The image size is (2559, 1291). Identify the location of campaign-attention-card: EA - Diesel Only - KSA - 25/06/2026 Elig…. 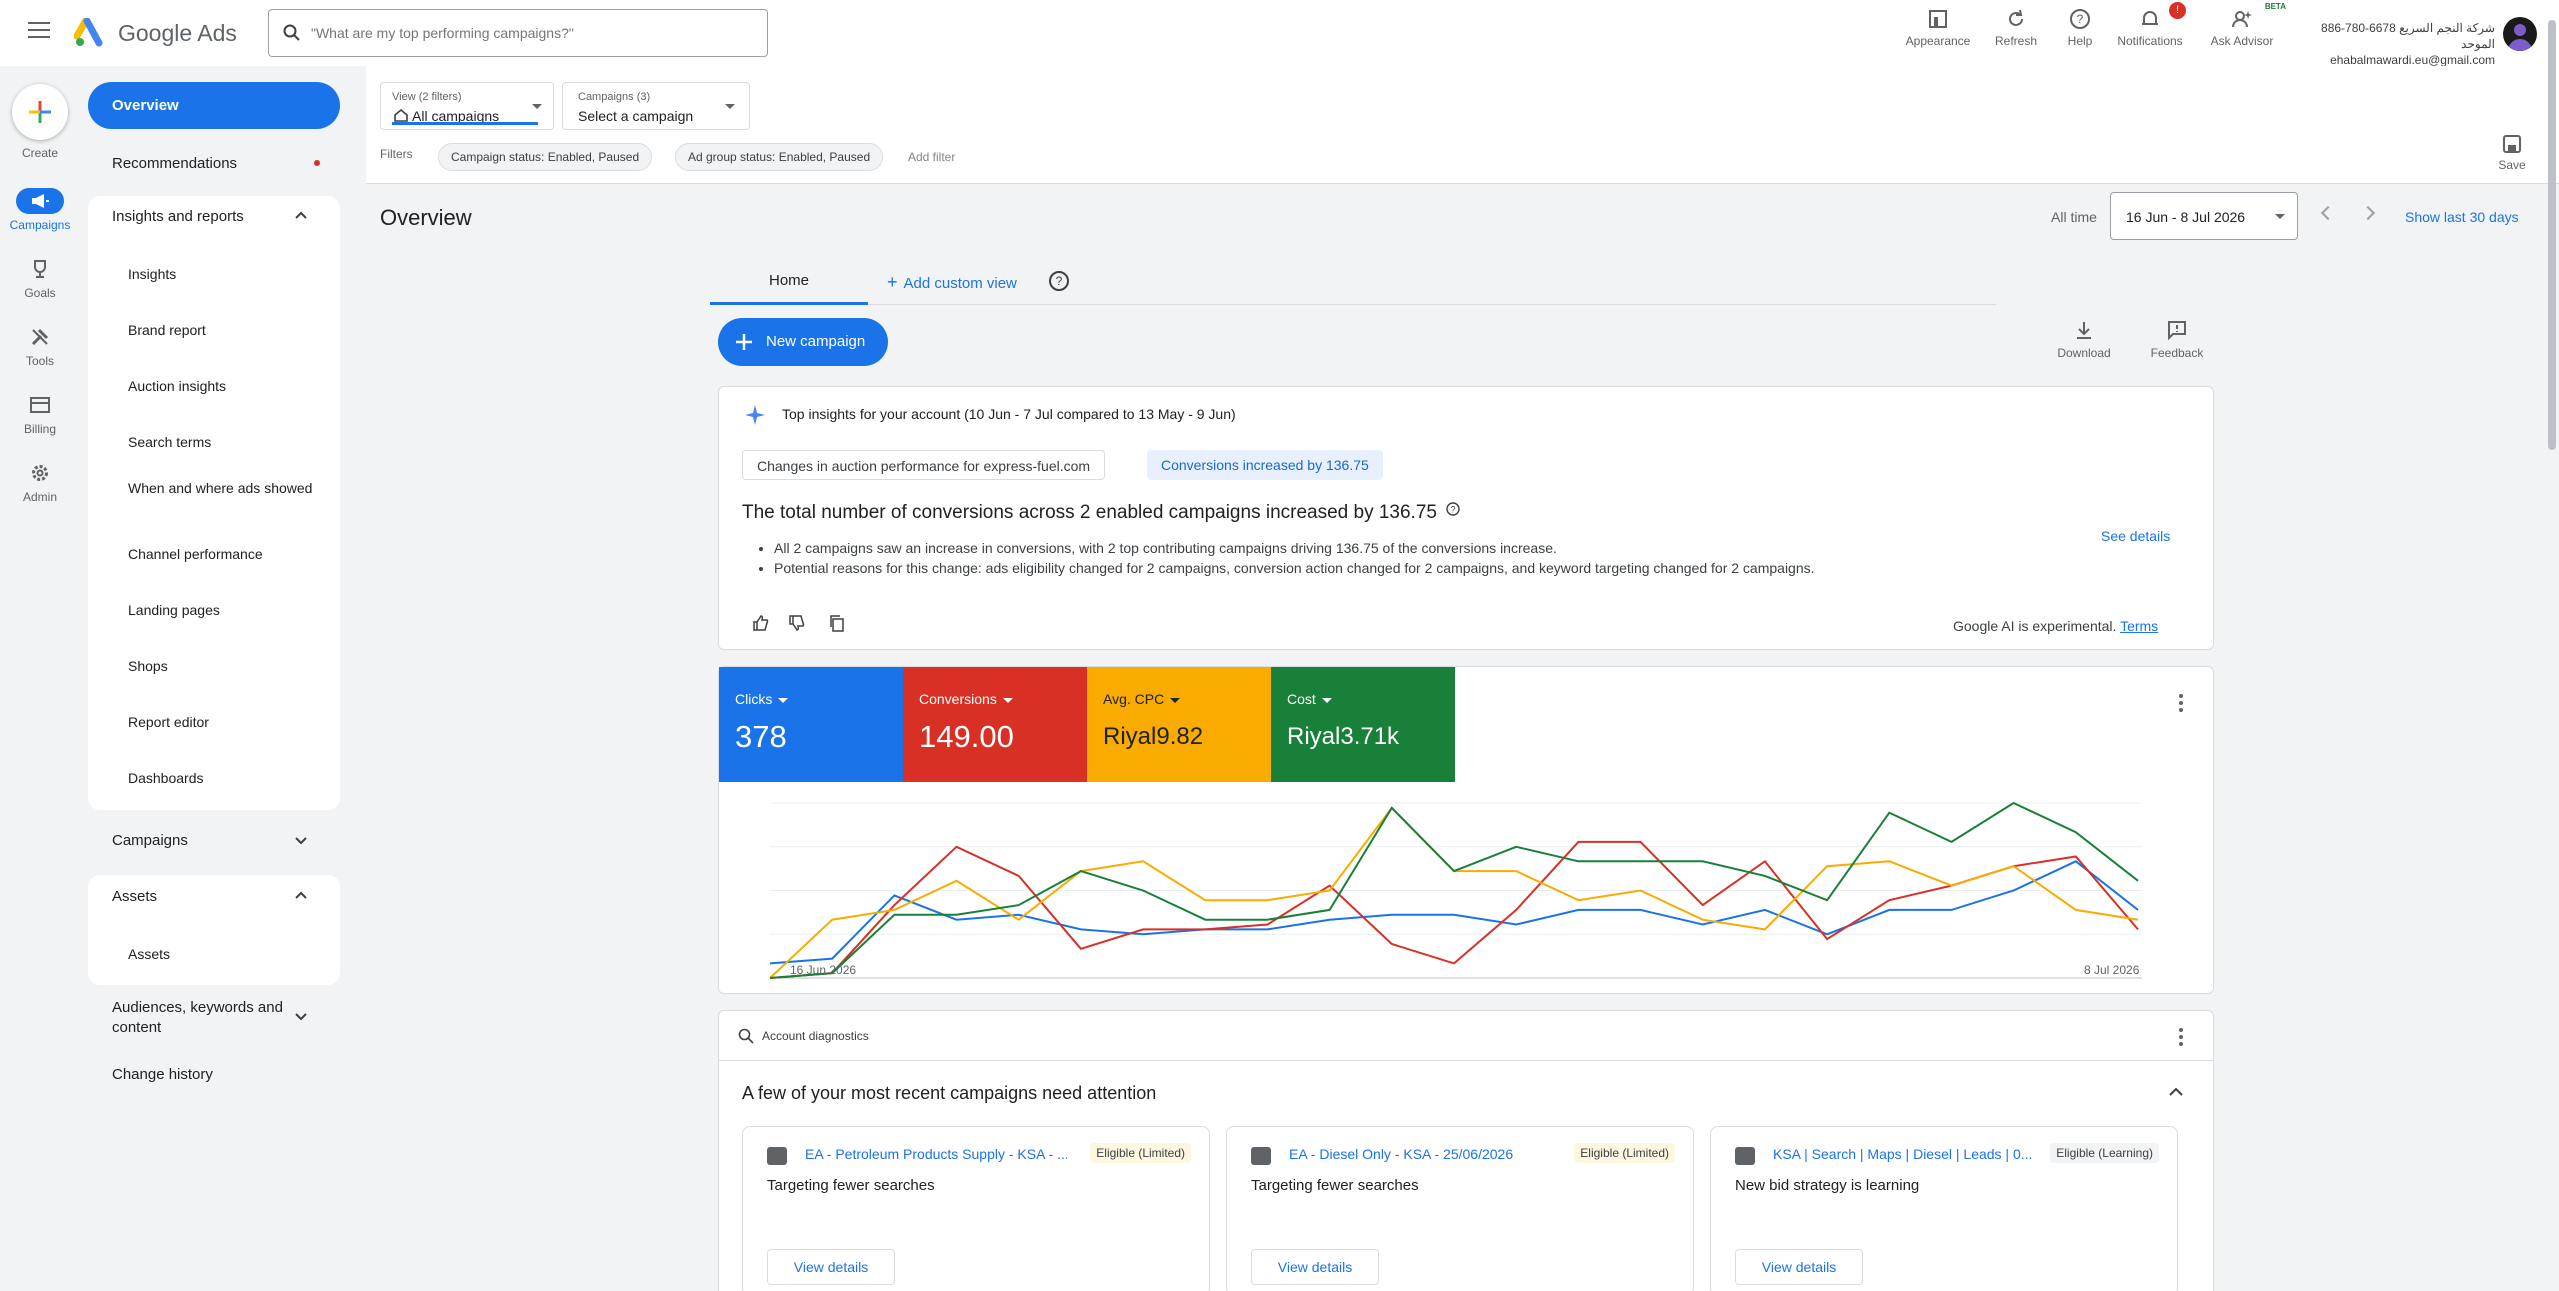
(1460, 1208).